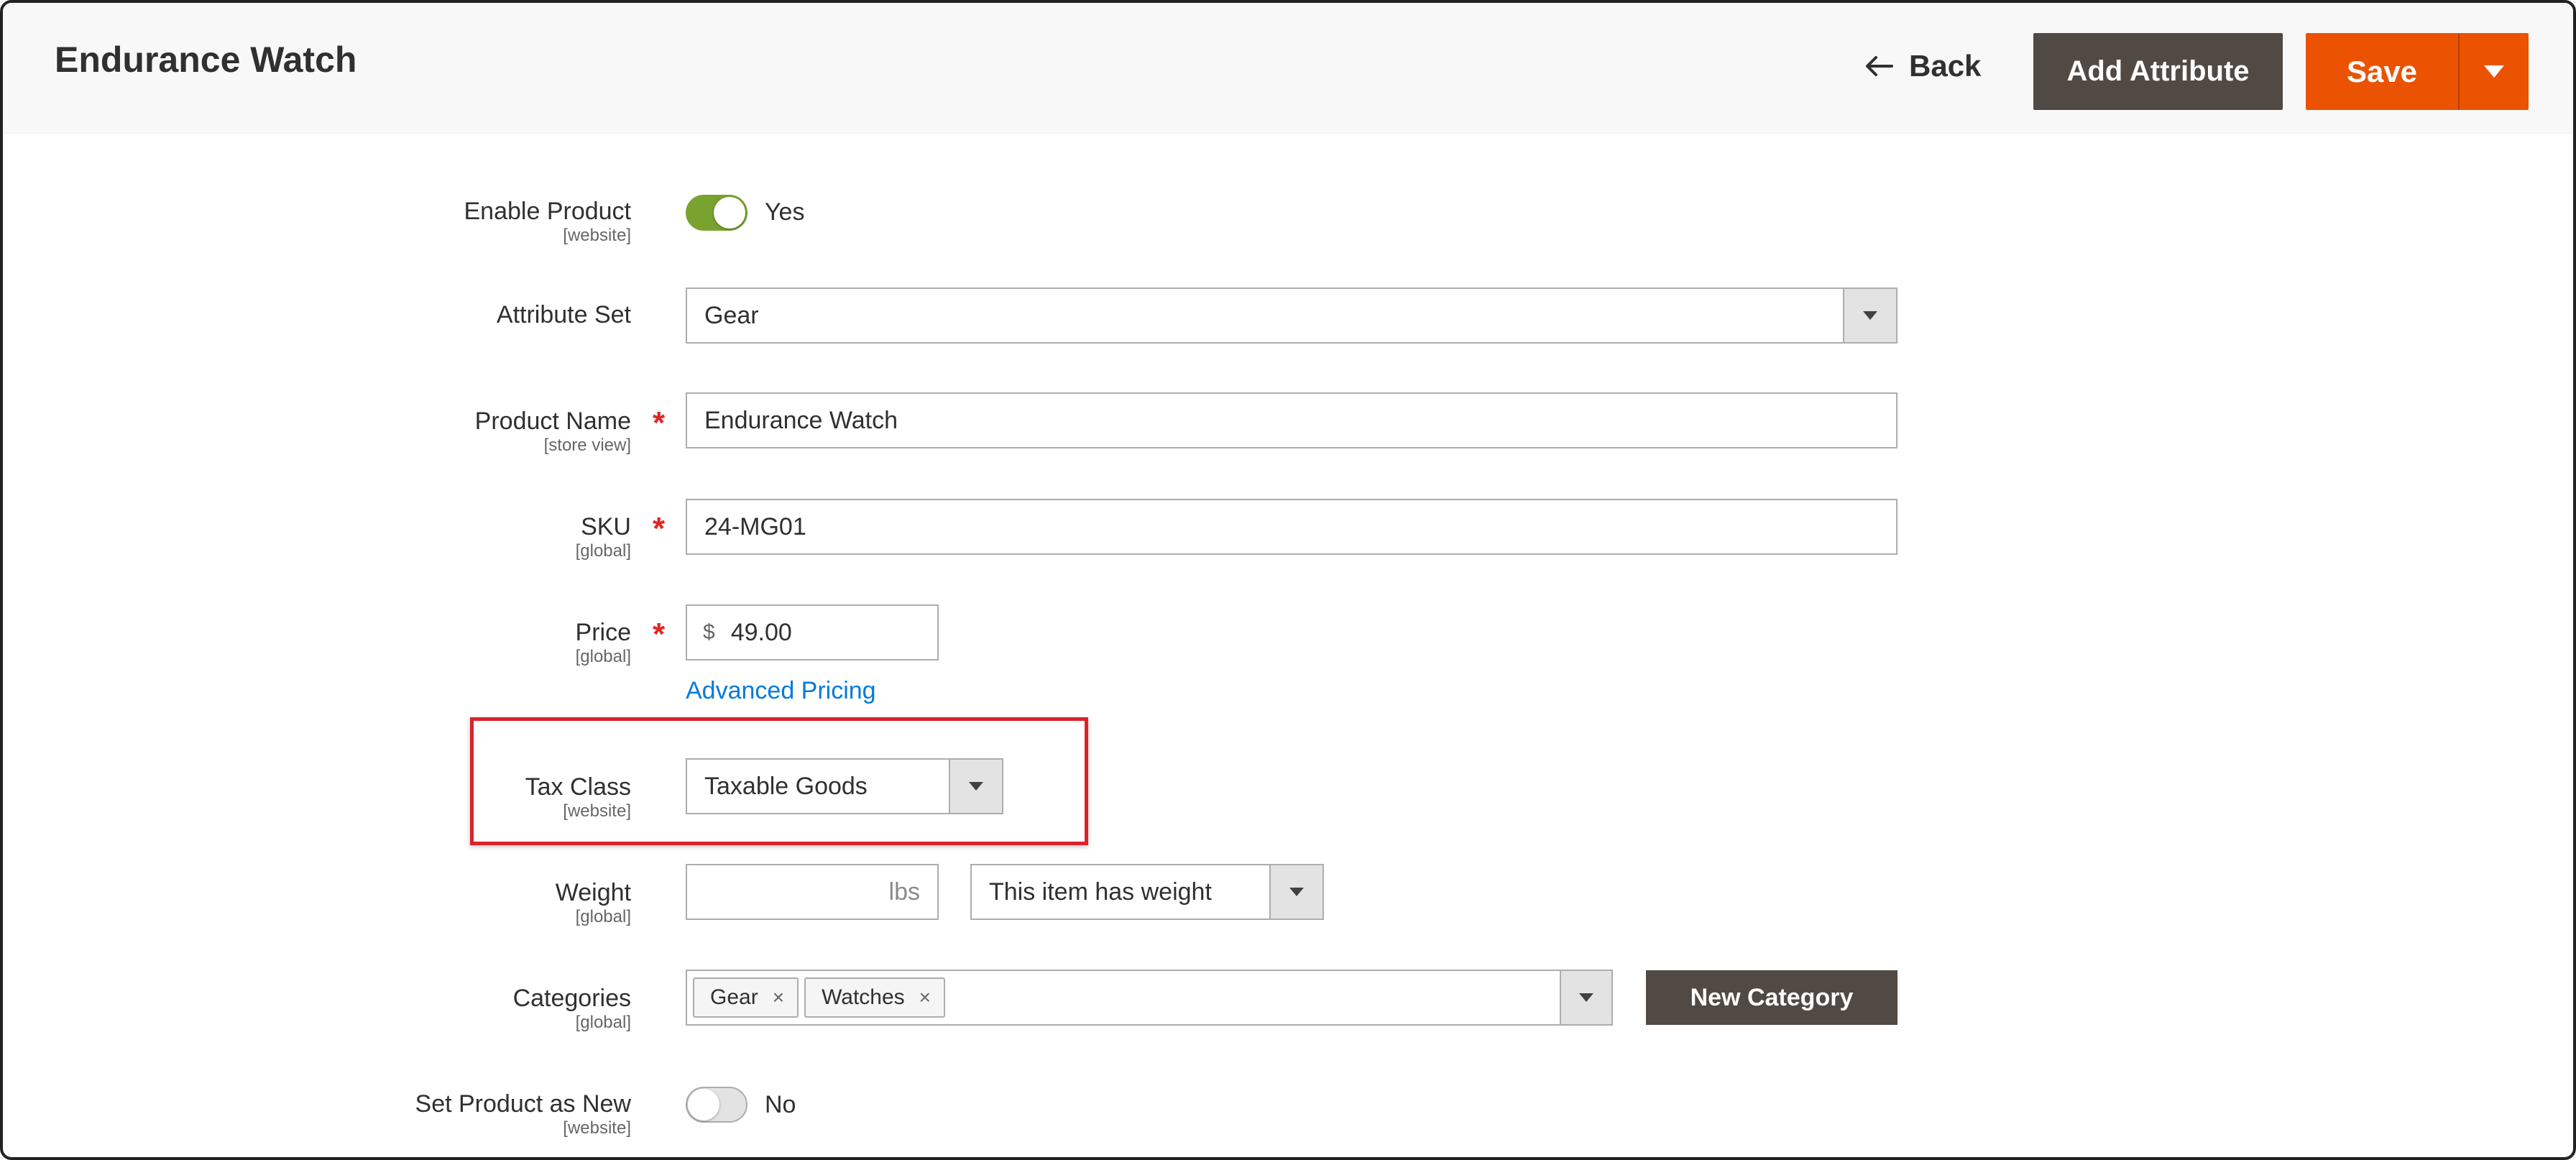 The image size is (2576, 1160). I want to click on back-label: Back, so click(1945, 66).